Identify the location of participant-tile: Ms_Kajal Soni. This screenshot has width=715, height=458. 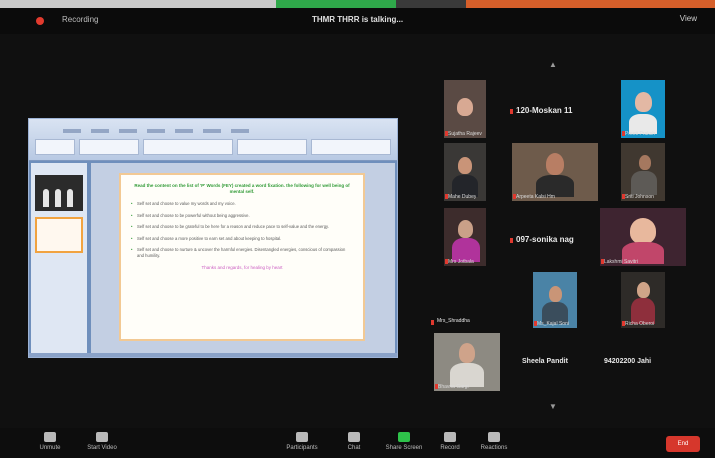
(555, 300).